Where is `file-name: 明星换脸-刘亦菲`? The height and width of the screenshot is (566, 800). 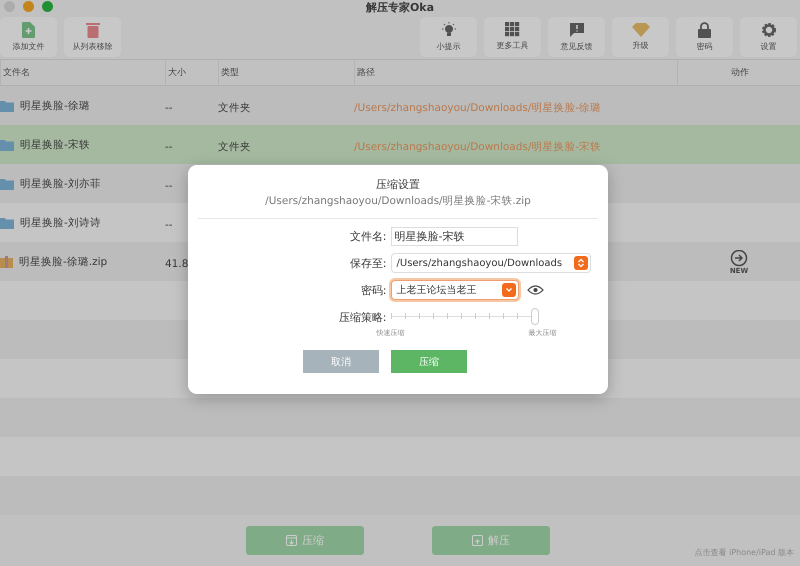 file-name: 明星换脸-刘亦菲 is located at coordinates (60, 183).